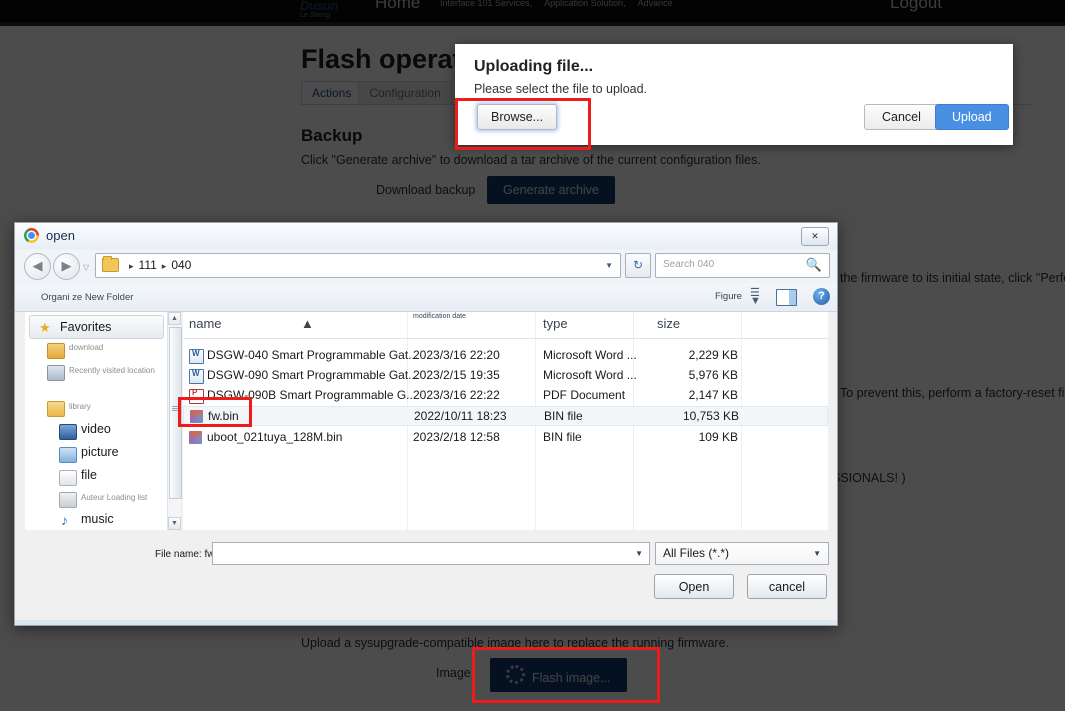 This screenshot has height=711, width=1065. I want to click on close-icon: ✕, so click(815, 236).